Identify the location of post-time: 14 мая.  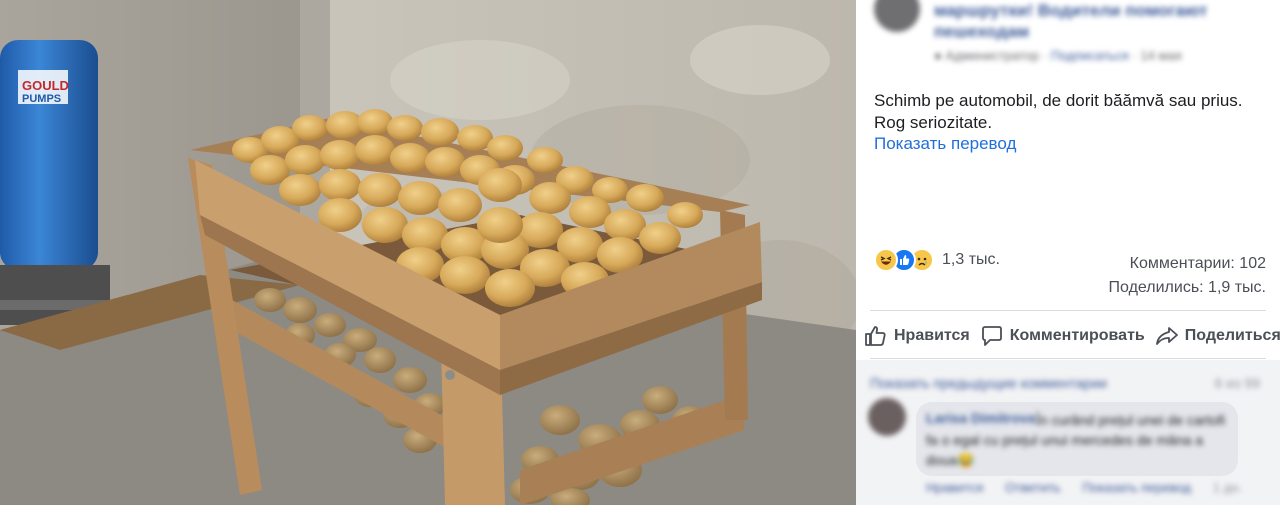
(1160, 55).